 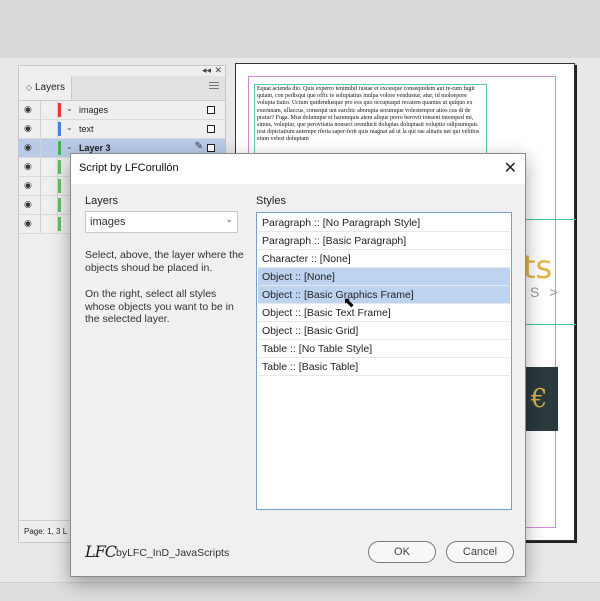 I want to click on style-list-item: Object :: [Basic Graphics Frame], so click(x=384, y=295).